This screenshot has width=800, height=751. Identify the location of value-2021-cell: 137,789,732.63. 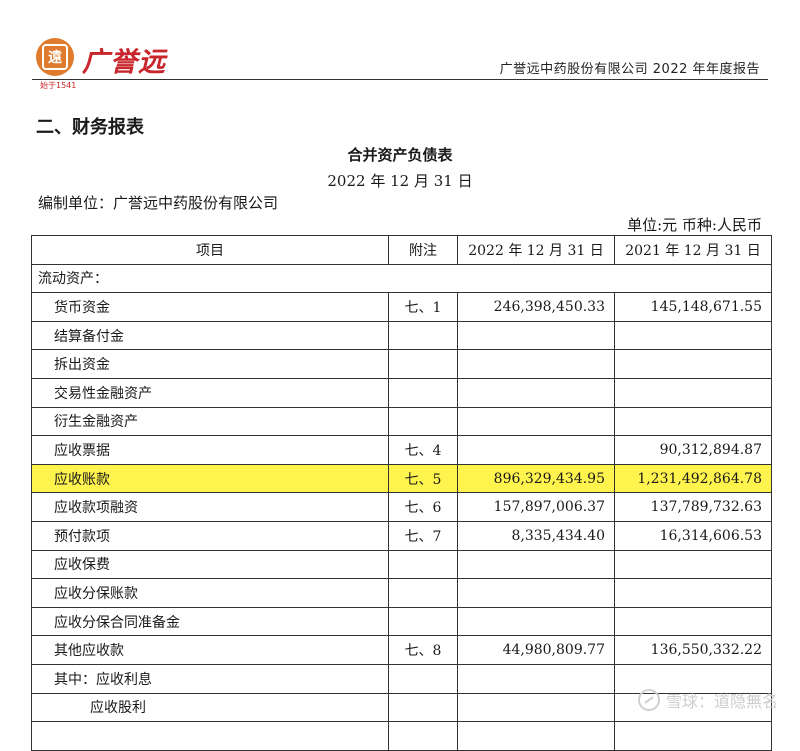
(693, 507).